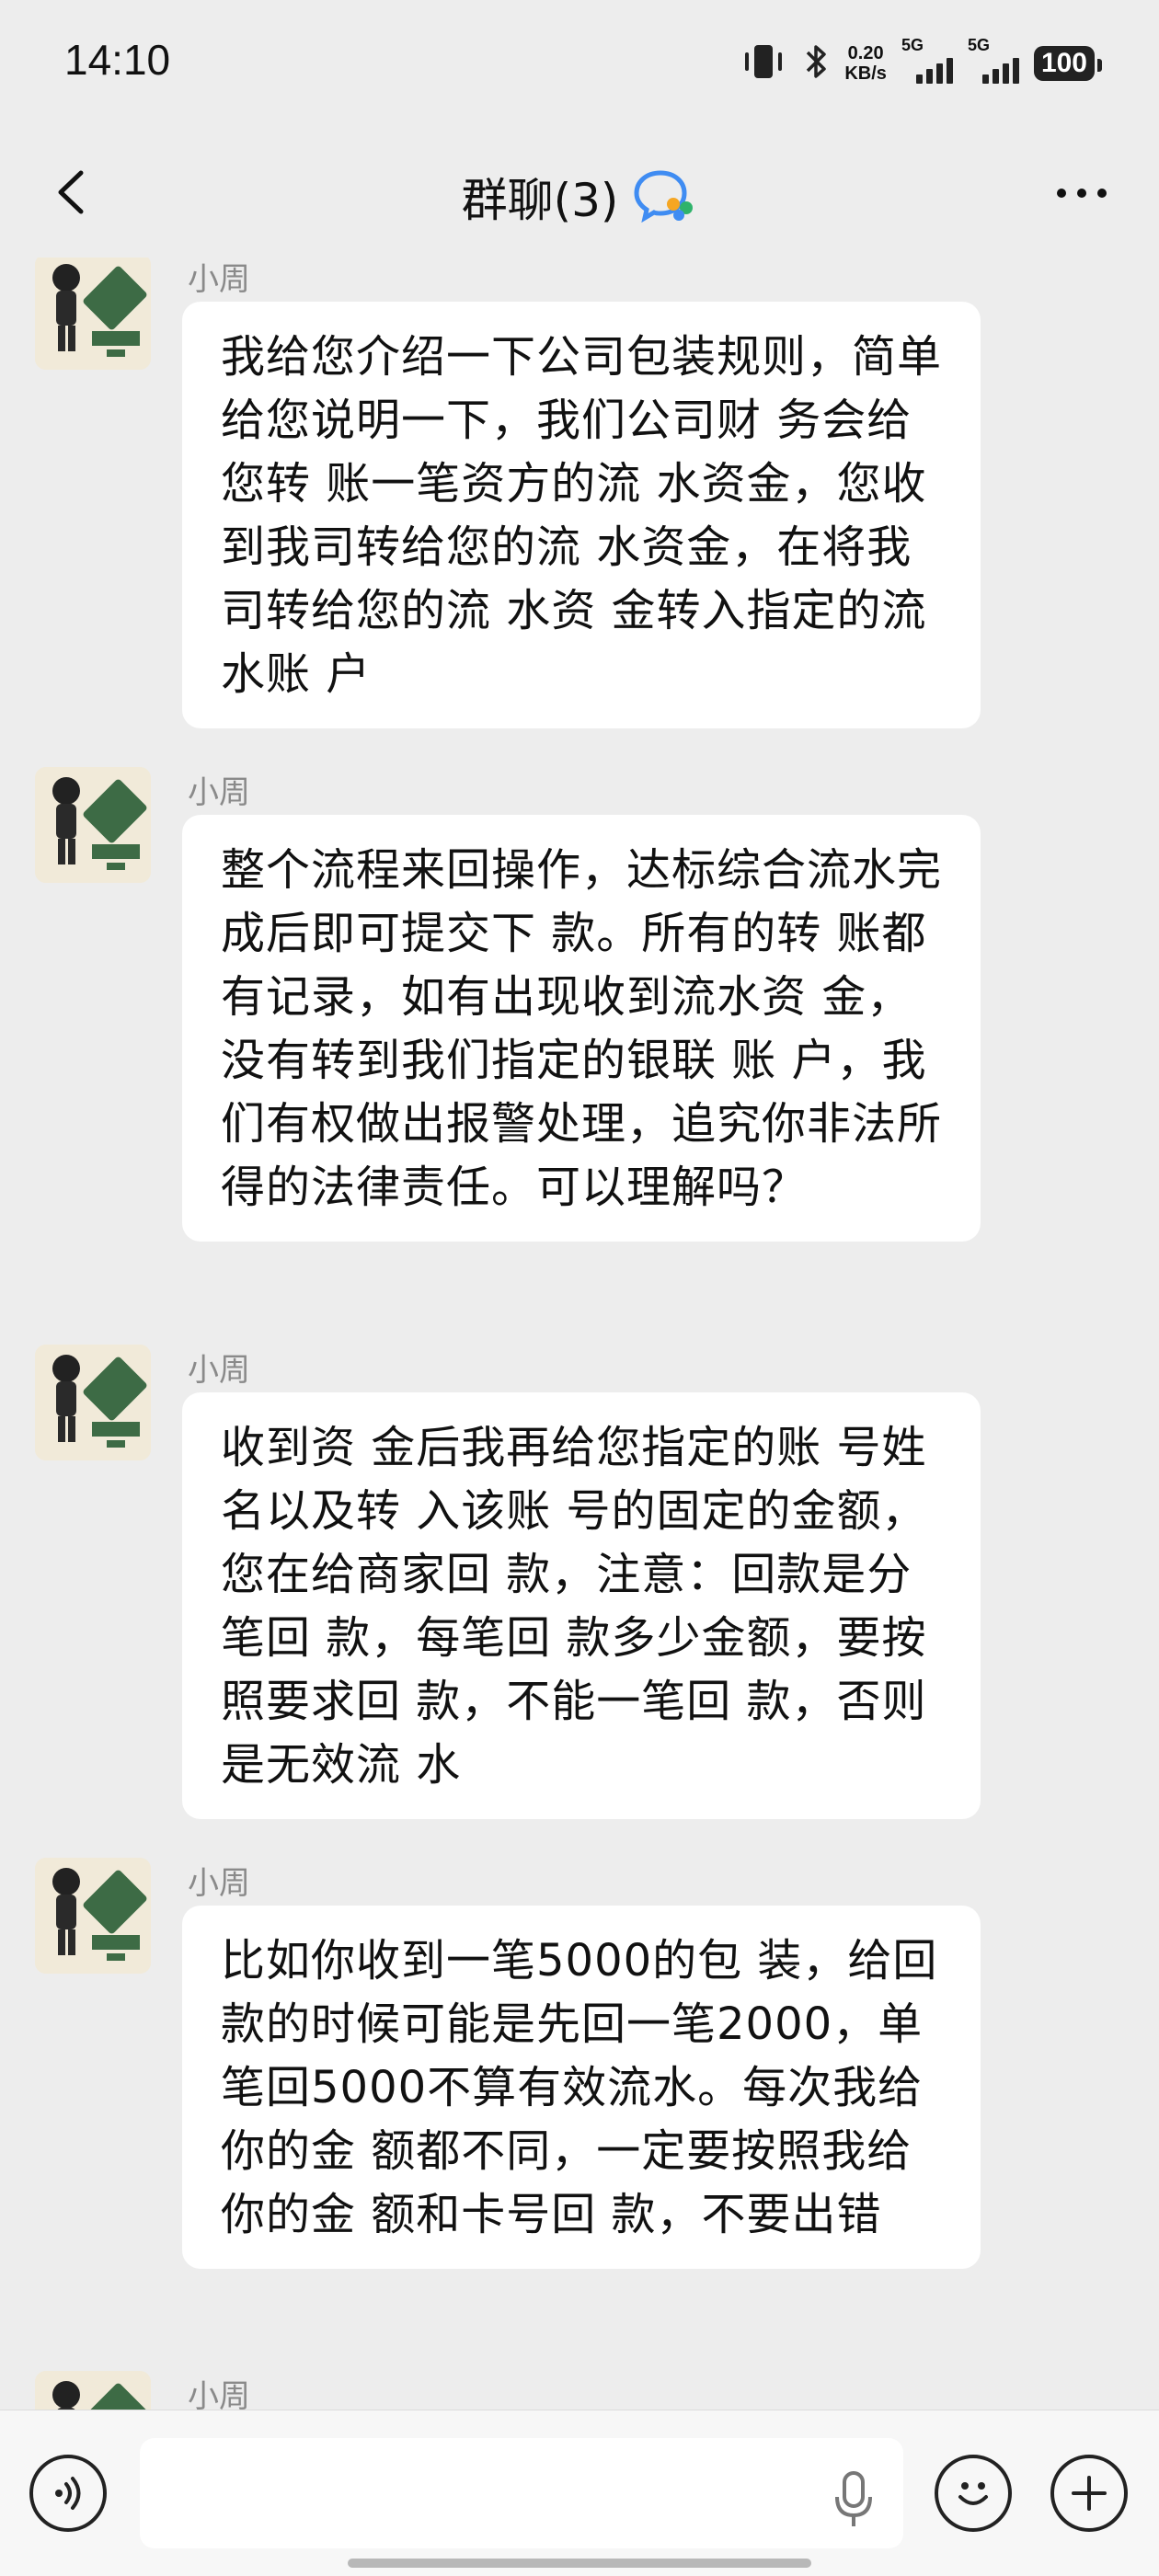  Describe the element at coordinates (1068, 63) in the screenshot. I see `battery-indicator: 100` at that location.